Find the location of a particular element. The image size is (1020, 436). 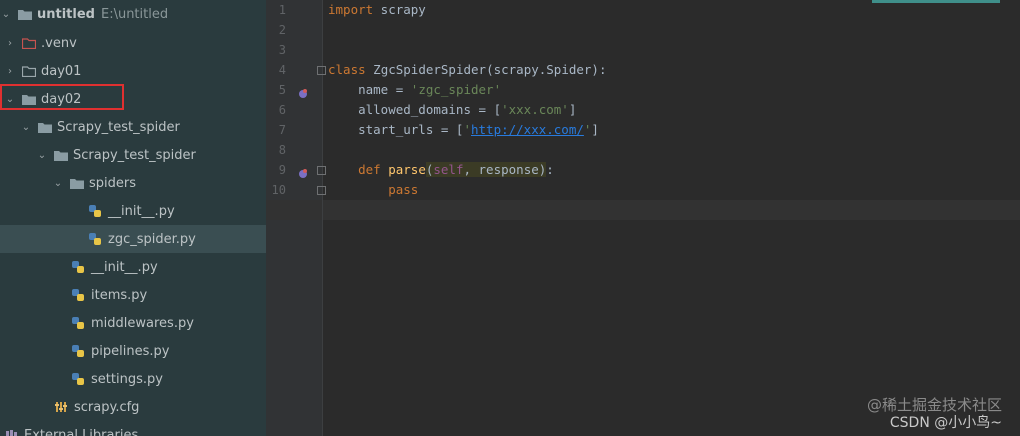

url-link: http://xxx.com/ is located at coordinates (527, 129).